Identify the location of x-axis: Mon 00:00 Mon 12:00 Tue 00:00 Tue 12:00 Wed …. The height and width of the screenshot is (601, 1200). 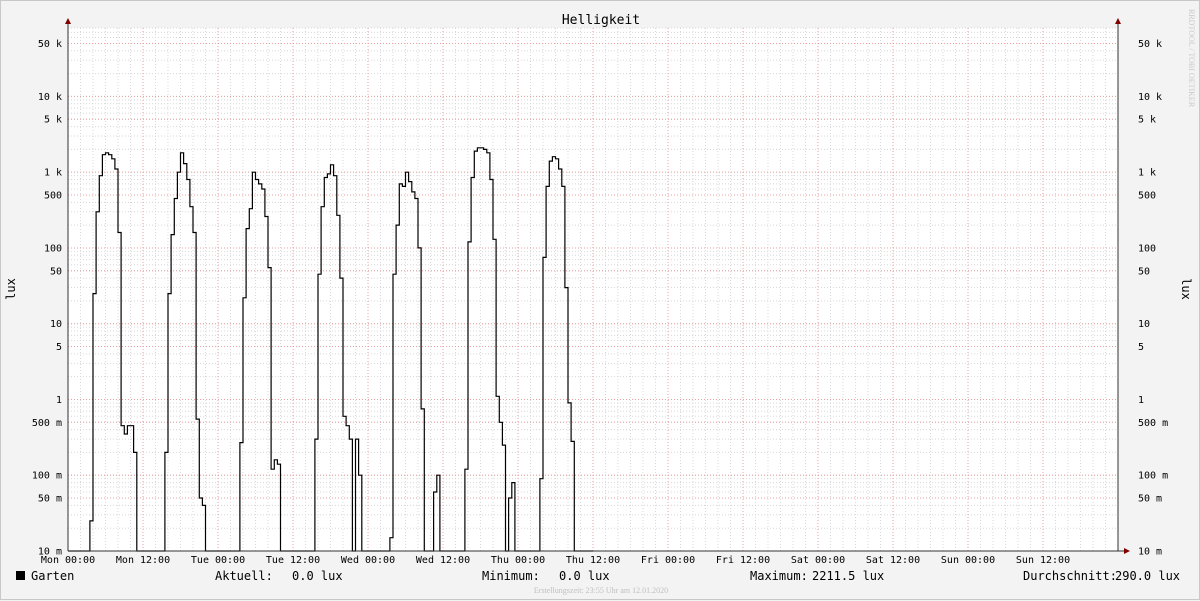
(555, 560).